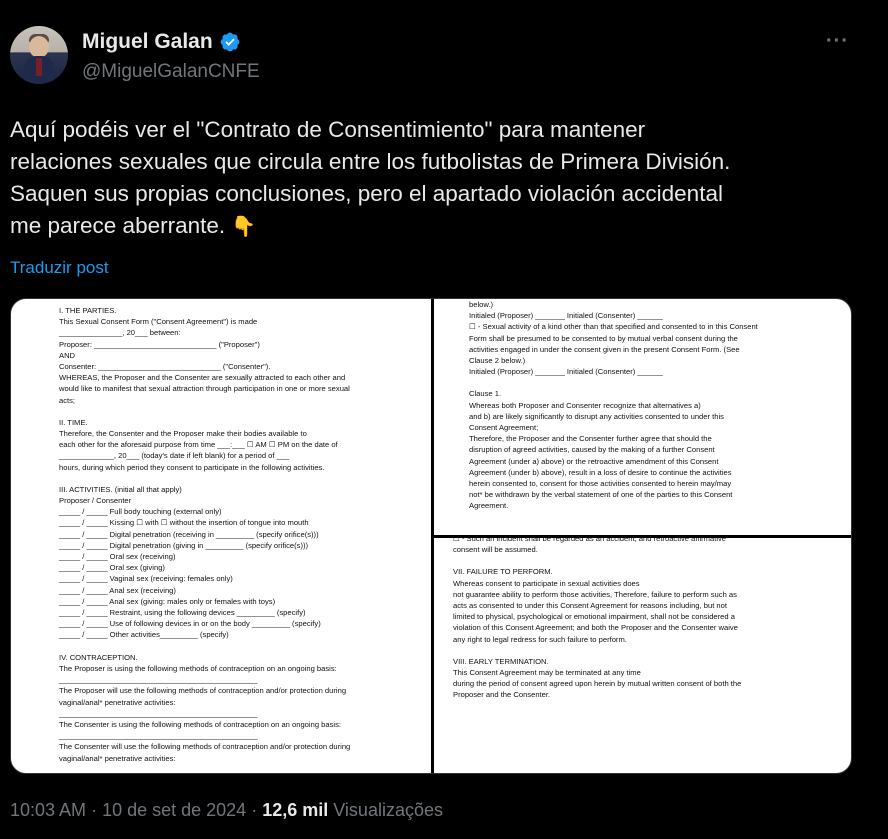 The height and width of the screenshot is (839, 888). What do you see at coordinates (485, 394) in the screenshot?
I see `document-line: Clause 1.` at bounding box center [485, 394].